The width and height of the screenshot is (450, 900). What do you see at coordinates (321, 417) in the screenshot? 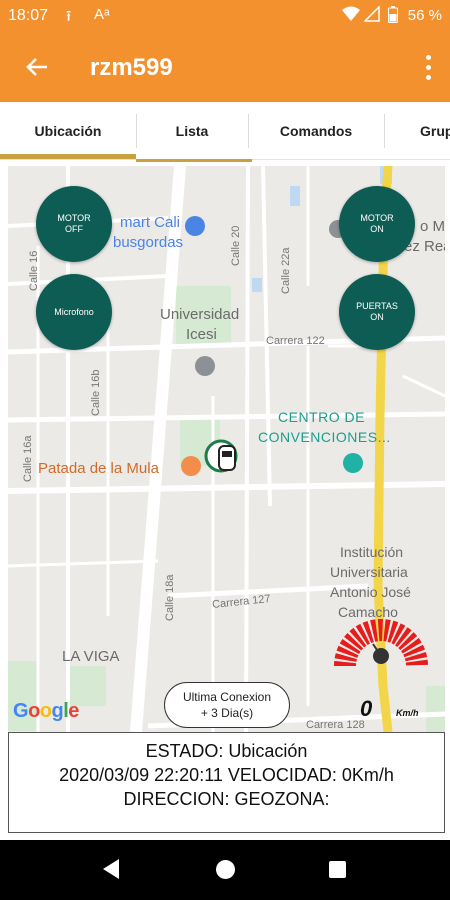
I see `map-label: CENTRO DE` at bounding box center [321, 417].